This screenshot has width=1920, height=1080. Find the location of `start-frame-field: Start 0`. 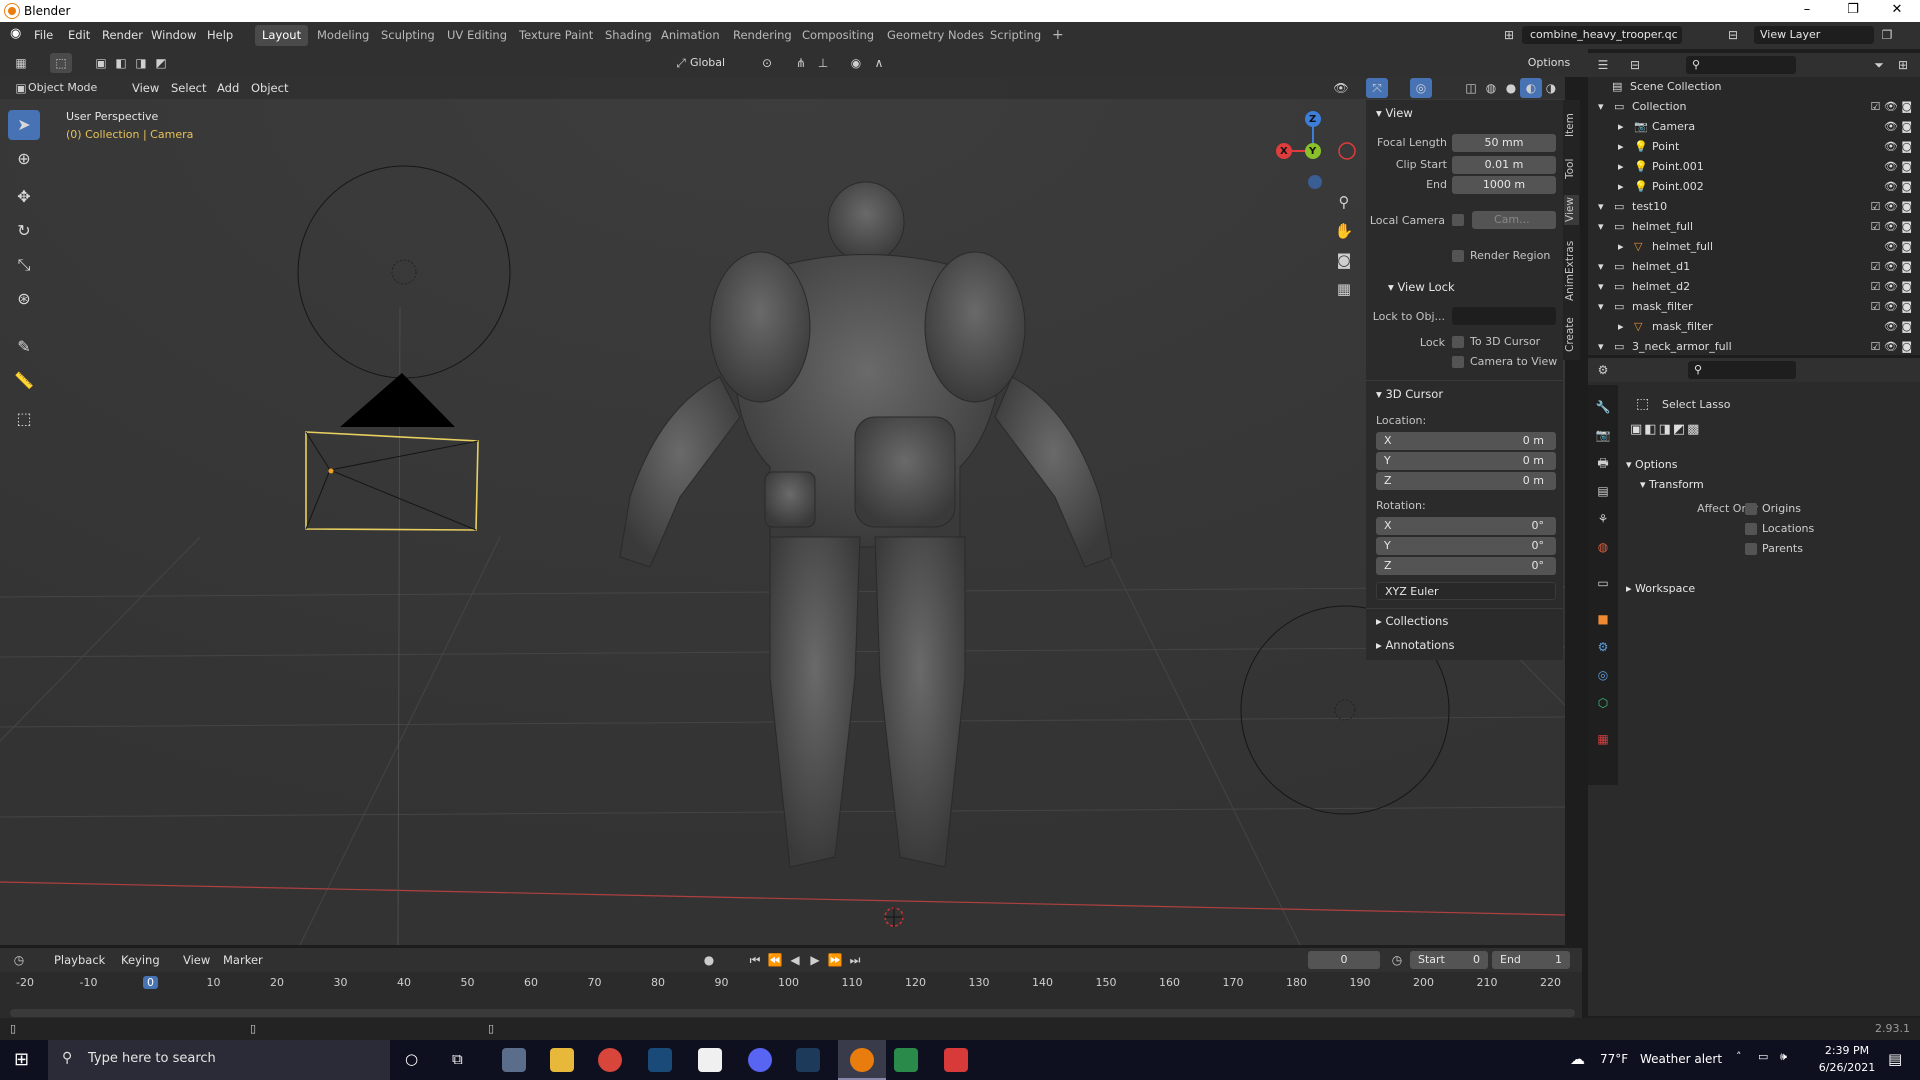

start-frame-field: Start 0 is located at coordinates (1449, 960).